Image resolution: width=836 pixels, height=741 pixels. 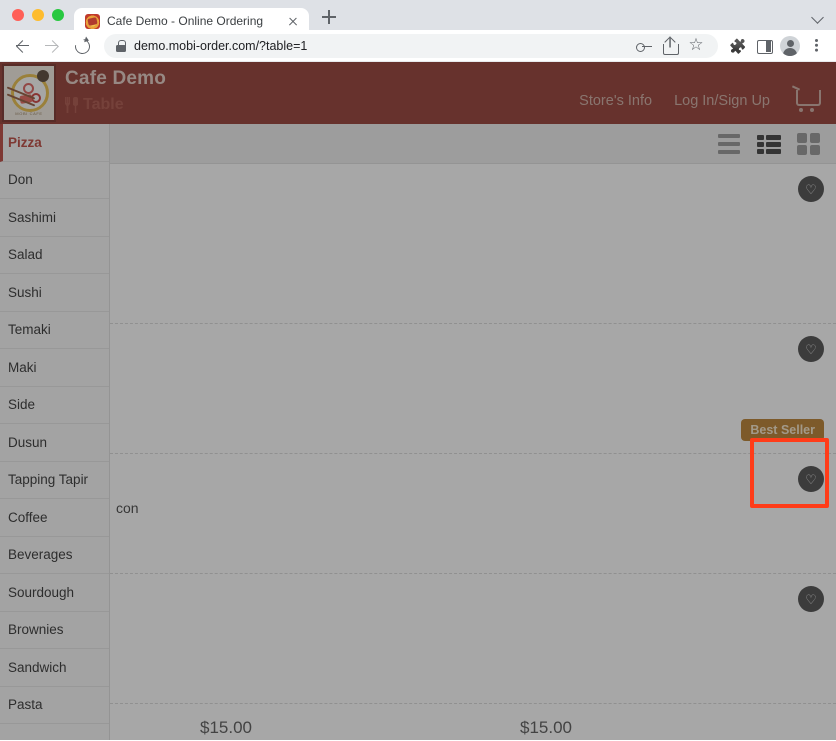 What do you see at coordinates (52, 46) in the screenshot?
I see `forward-arrow-icon` at bounding box center [52, 46].